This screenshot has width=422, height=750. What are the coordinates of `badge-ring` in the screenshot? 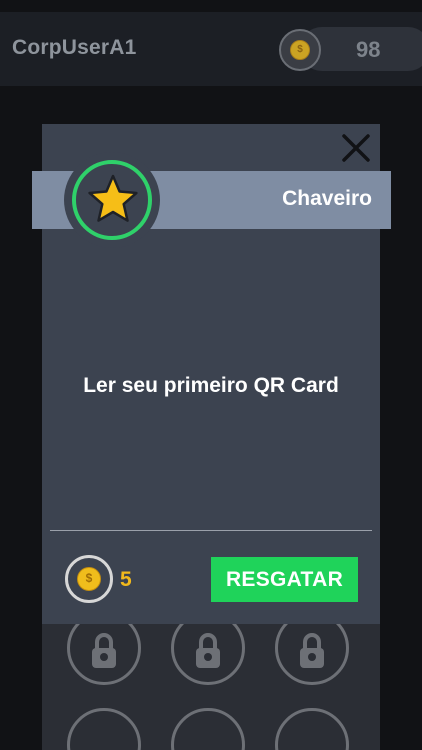 It's located at (112, 200).